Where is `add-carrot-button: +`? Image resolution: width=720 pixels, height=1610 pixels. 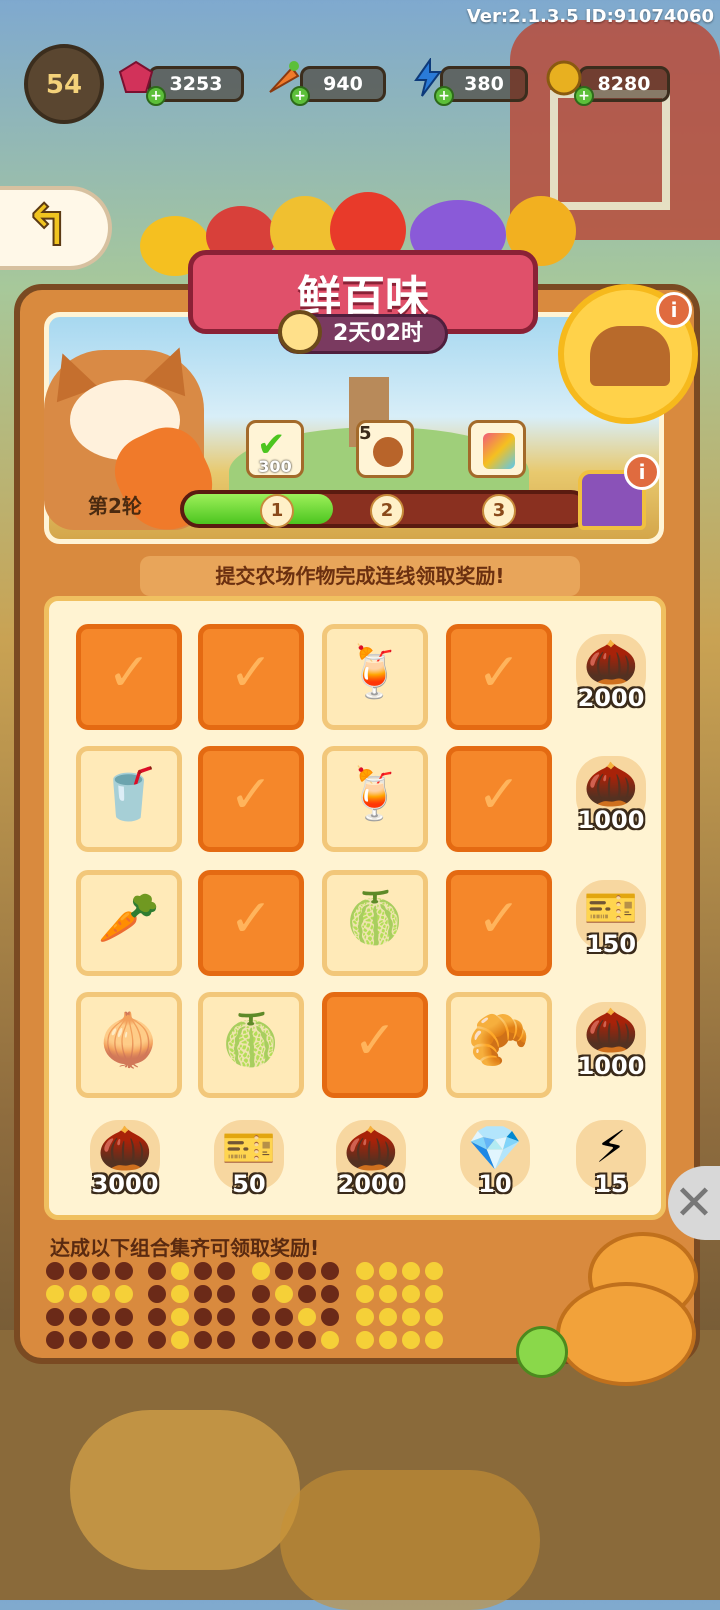
add-carrot-button: + is located at coordinates (300, 96).